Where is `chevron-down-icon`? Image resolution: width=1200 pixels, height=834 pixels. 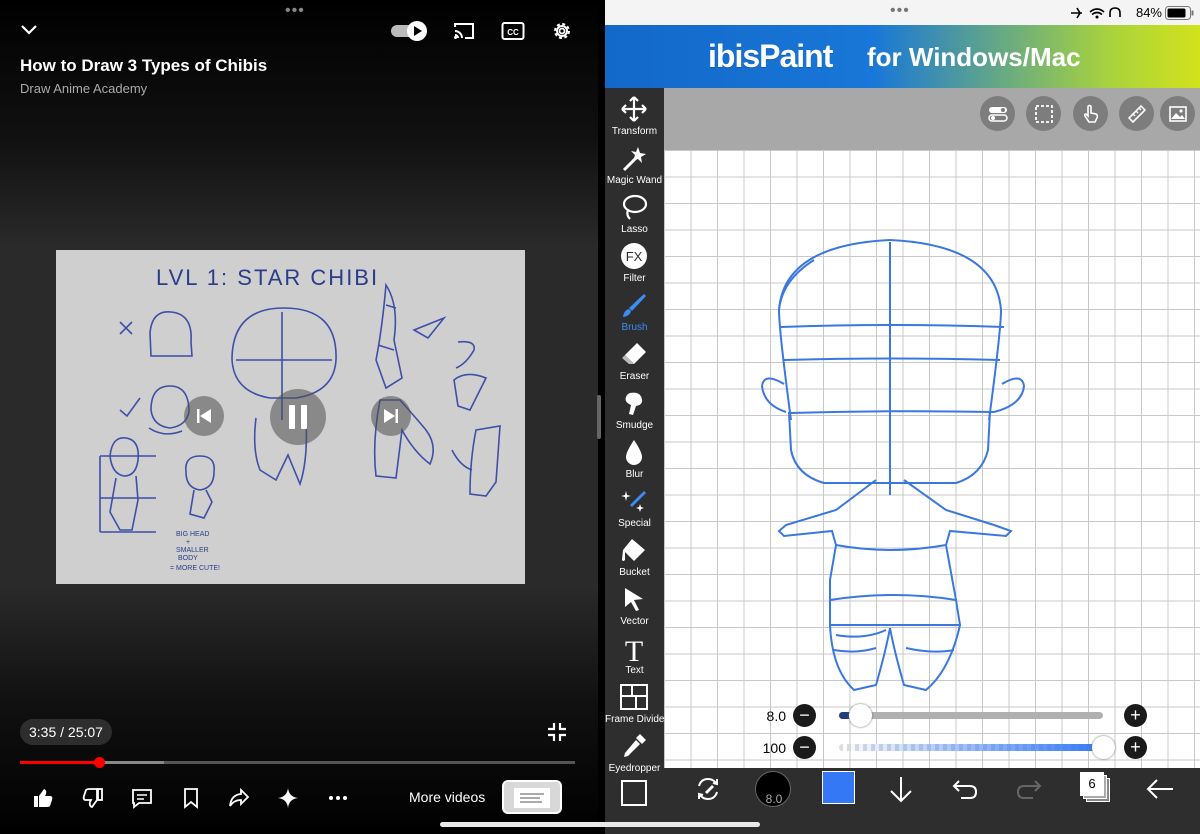 chevron-down-icon is located at coordinates (29, 30).